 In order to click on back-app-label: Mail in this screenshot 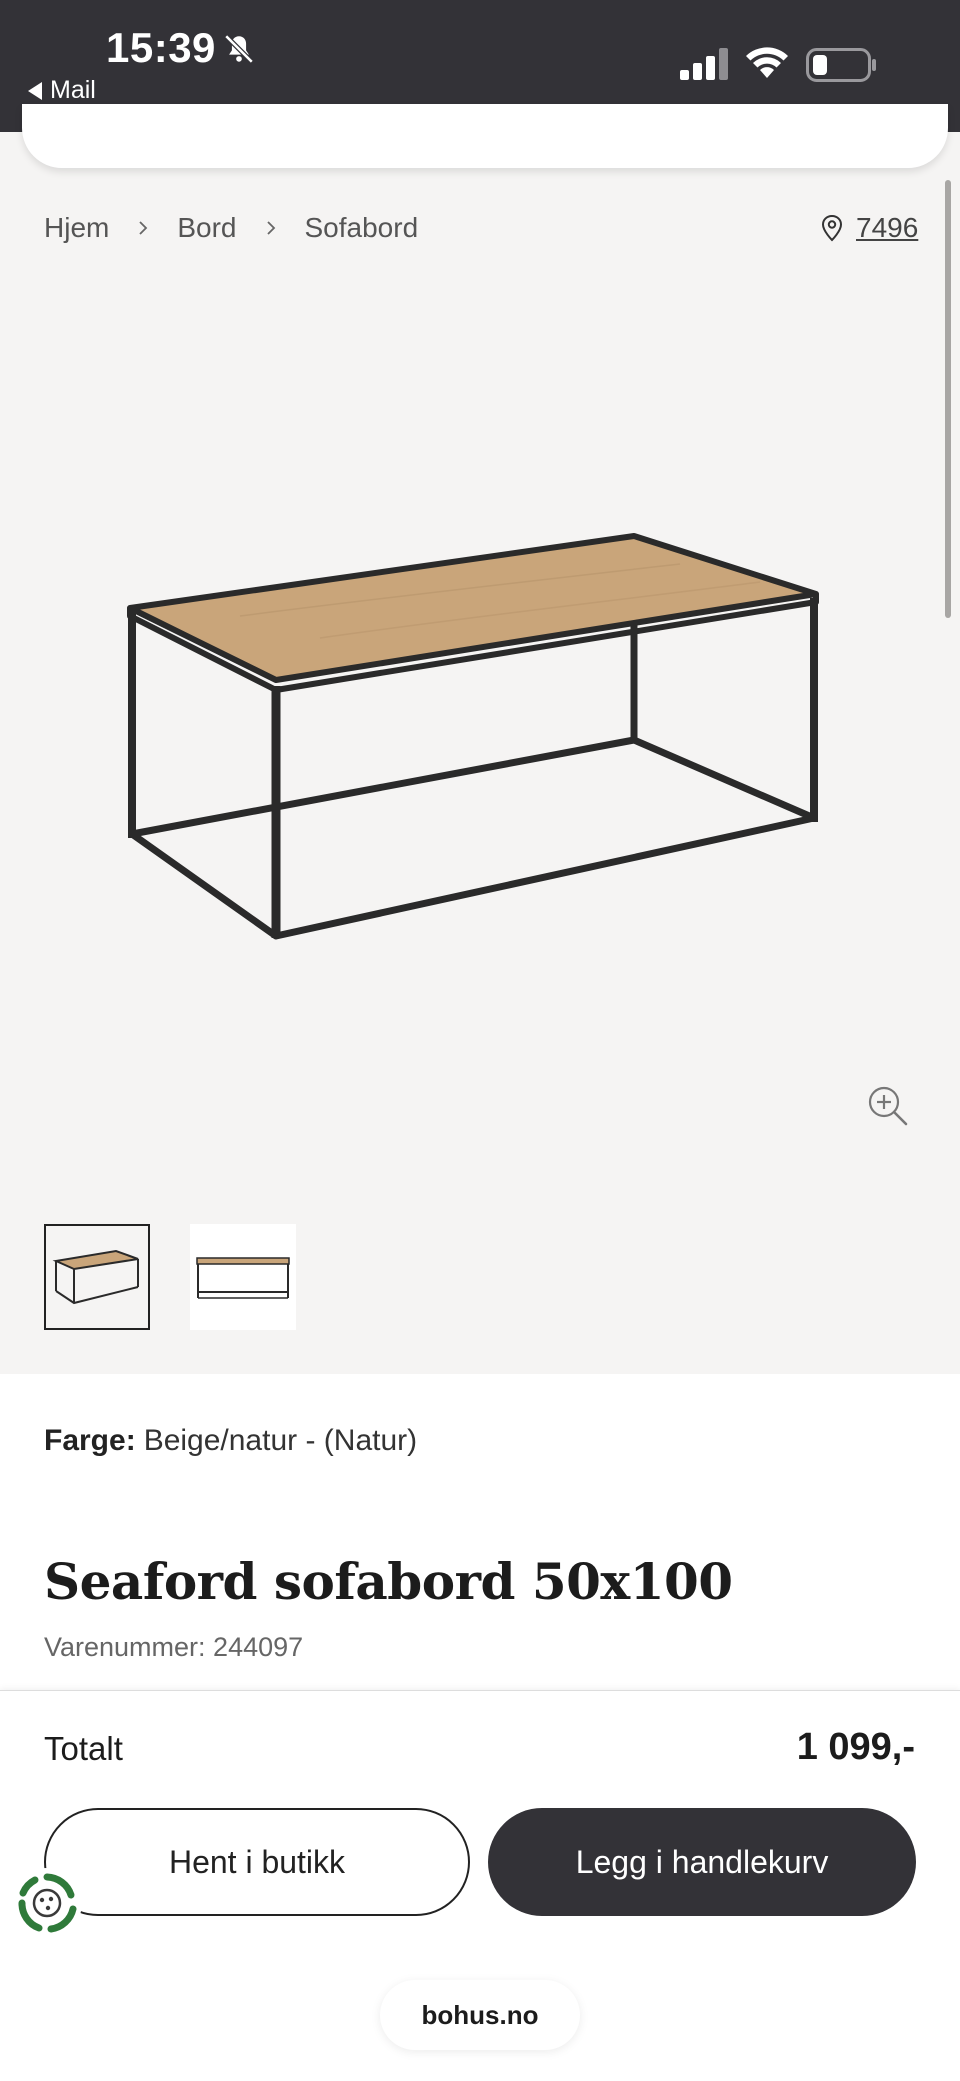, I will do `click(73, 90)`.